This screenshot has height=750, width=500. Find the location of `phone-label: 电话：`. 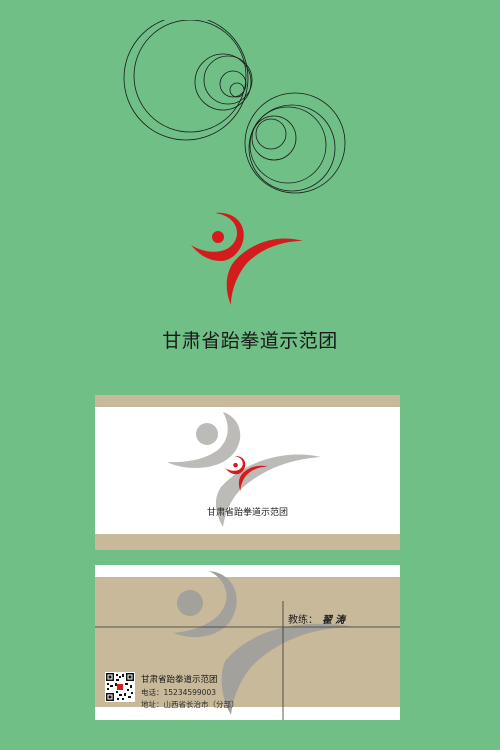

phone-label: 电话： is located at coordinates (152, 692).